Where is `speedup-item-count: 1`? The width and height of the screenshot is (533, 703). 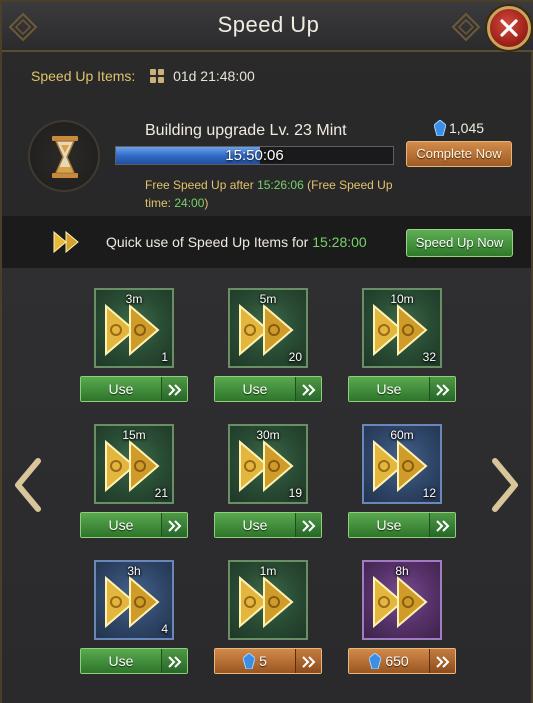
speedup-item-count: 1 is located at coordinates (164, 357).